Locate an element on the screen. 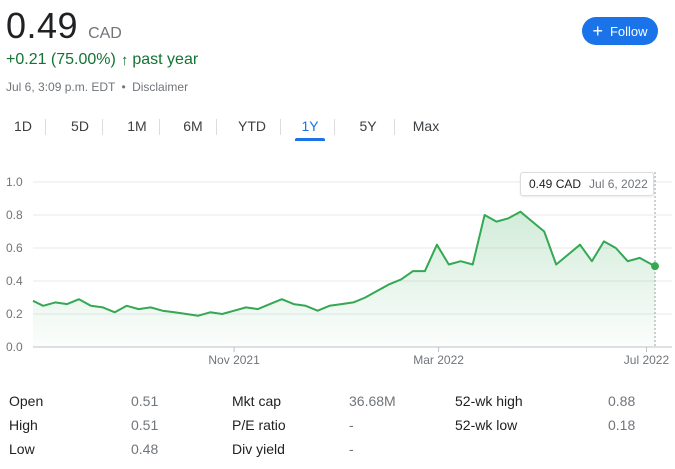 The height and width of the screenshot is (469, 675). price-header: 0.49 CAD is located at coordinates (64, 26).